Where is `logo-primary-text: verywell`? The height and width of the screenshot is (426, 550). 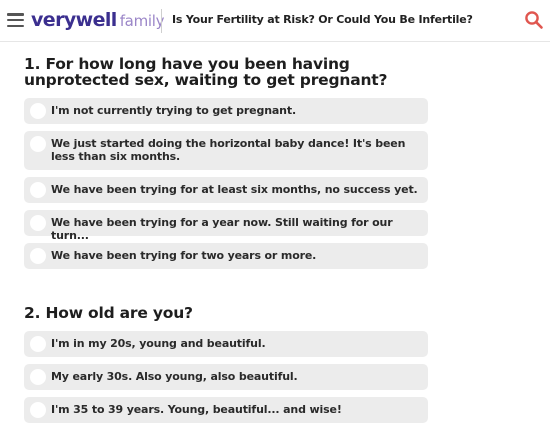 logo-primary-text: verywell is located at coordinates (74, 20).